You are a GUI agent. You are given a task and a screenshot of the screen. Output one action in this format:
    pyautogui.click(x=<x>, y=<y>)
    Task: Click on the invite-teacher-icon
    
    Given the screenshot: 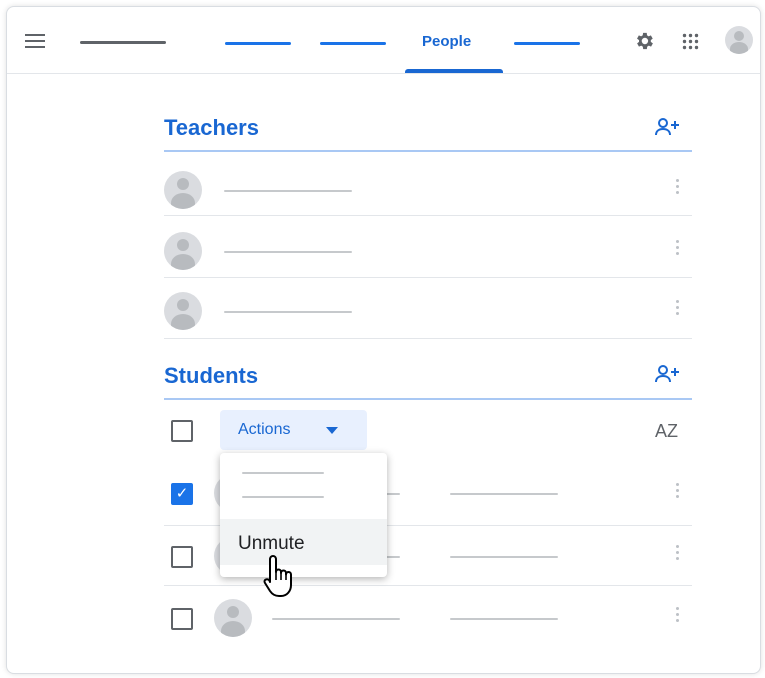 What is the action you would take?
    pyautogui.click(x=668, y=127)
    